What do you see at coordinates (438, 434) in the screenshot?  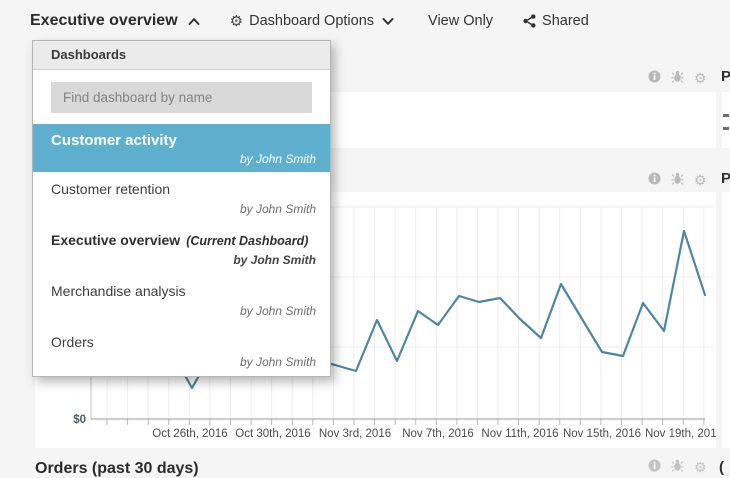 I see `svg-text: Nov 7th, 2016` at bounding box center [438, 434].